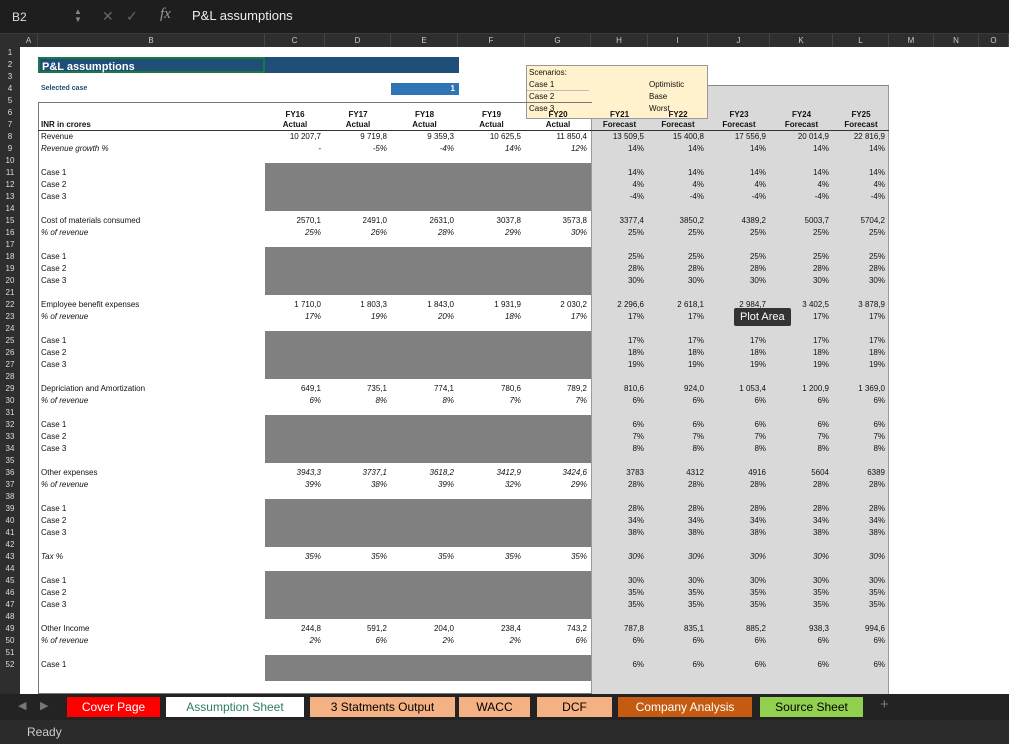 This screenshot has height=744, width=1009. Describe the element at coordinates (617, 389) in the screenshot. I see `value-cell: 810,6` at that location.